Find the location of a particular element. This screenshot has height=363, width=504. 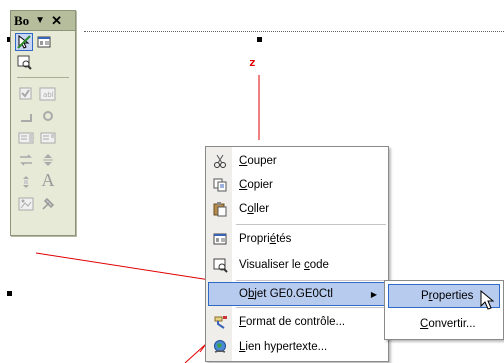

toolbox-close-icon: ✕ is located at coordinates (56, 21).